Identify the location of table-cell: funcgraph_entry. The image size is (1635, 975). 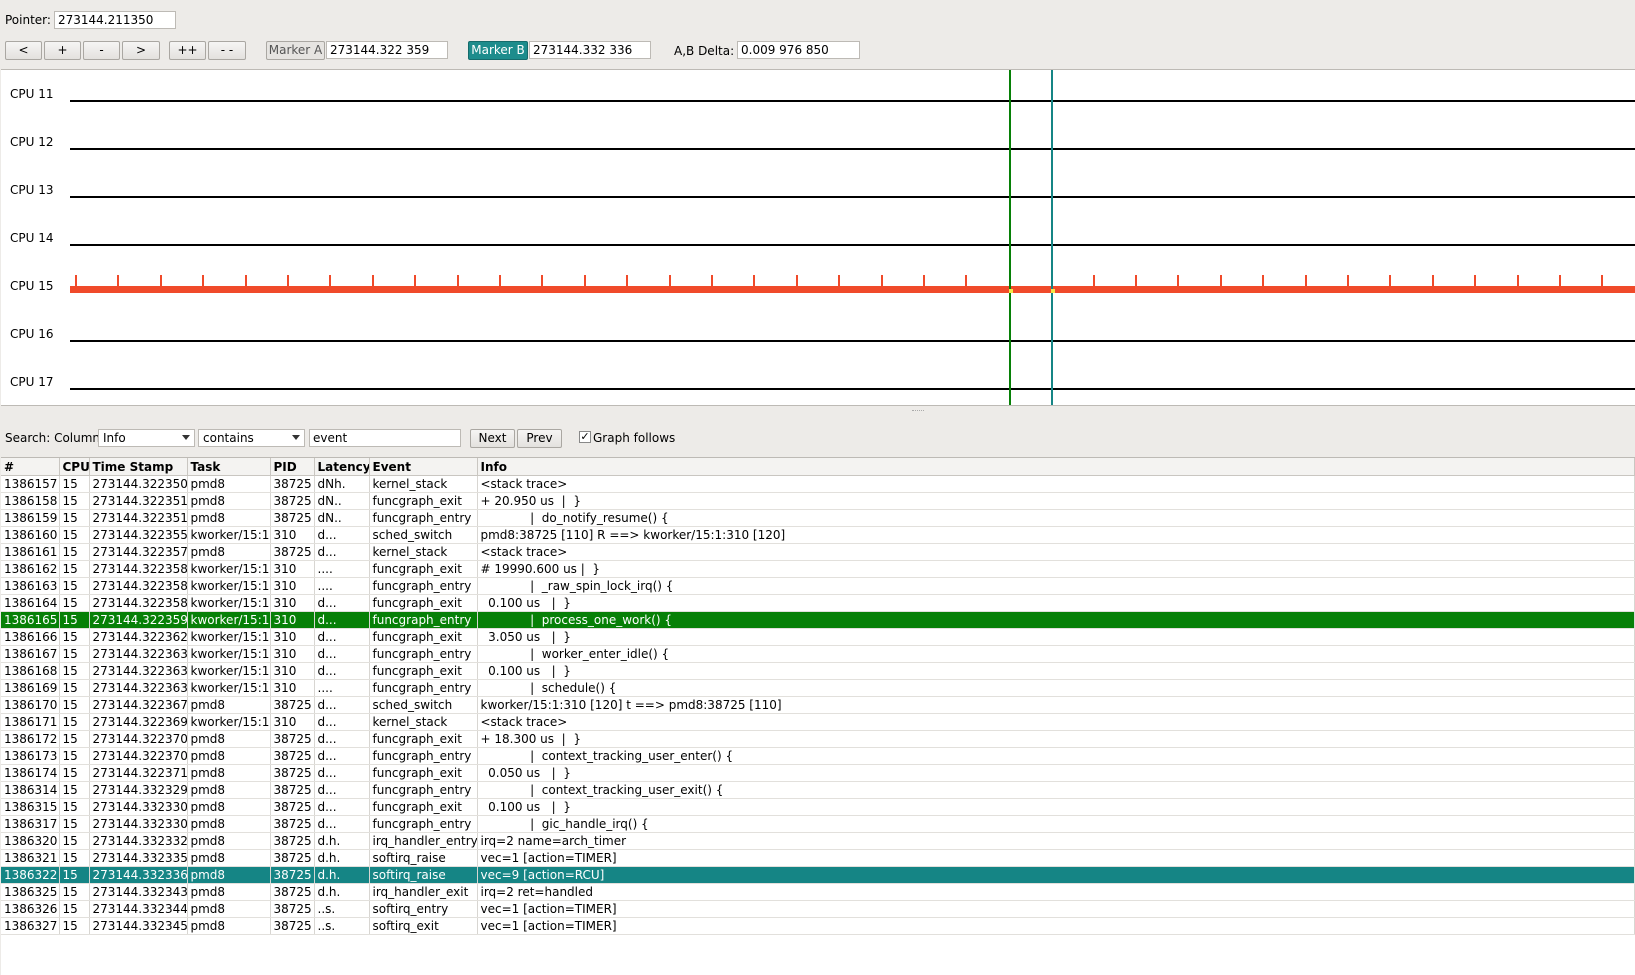
(423, 586).